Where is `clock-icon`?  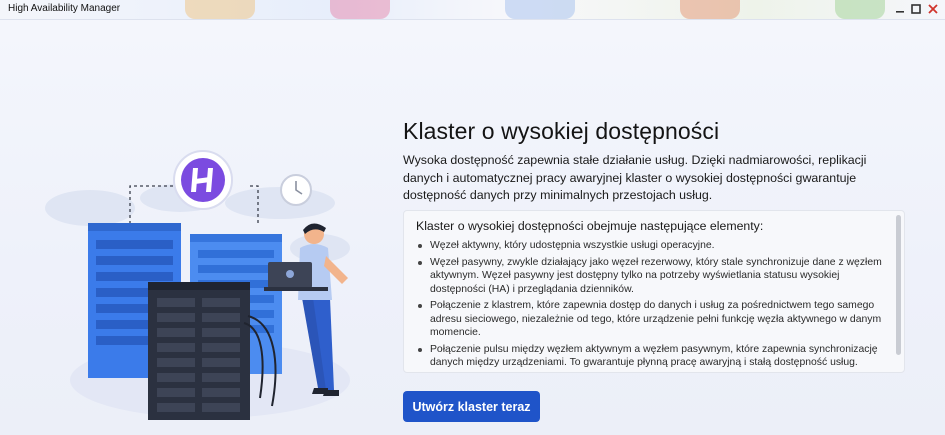 clock-icon is located at coordinates (296, 190).